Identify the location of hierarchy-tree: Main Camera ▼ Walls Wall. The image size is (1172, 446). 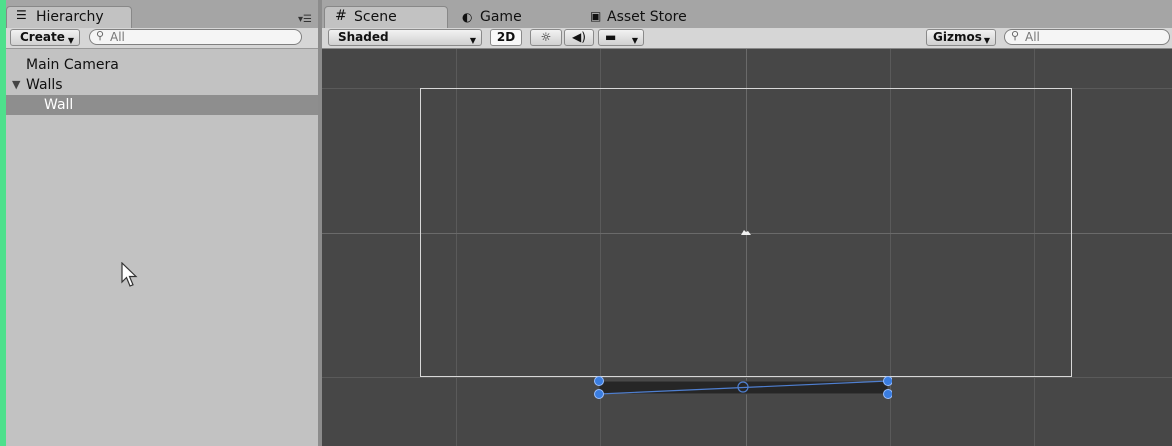
(162, 85).